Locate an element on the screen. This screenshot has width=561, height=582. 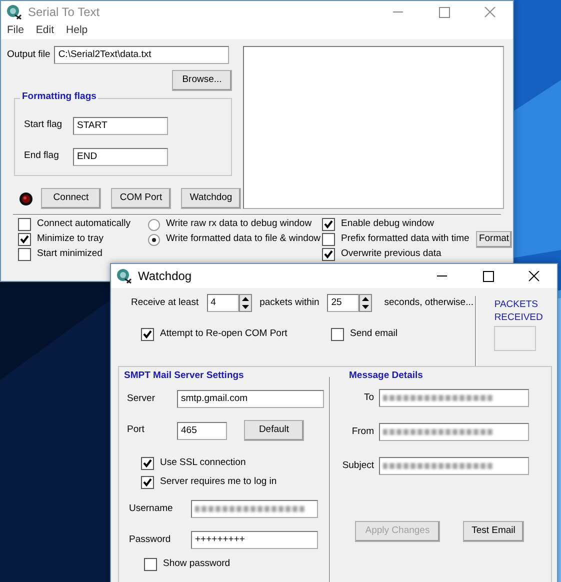
format-button: Format is located at coordinates (494, 239).